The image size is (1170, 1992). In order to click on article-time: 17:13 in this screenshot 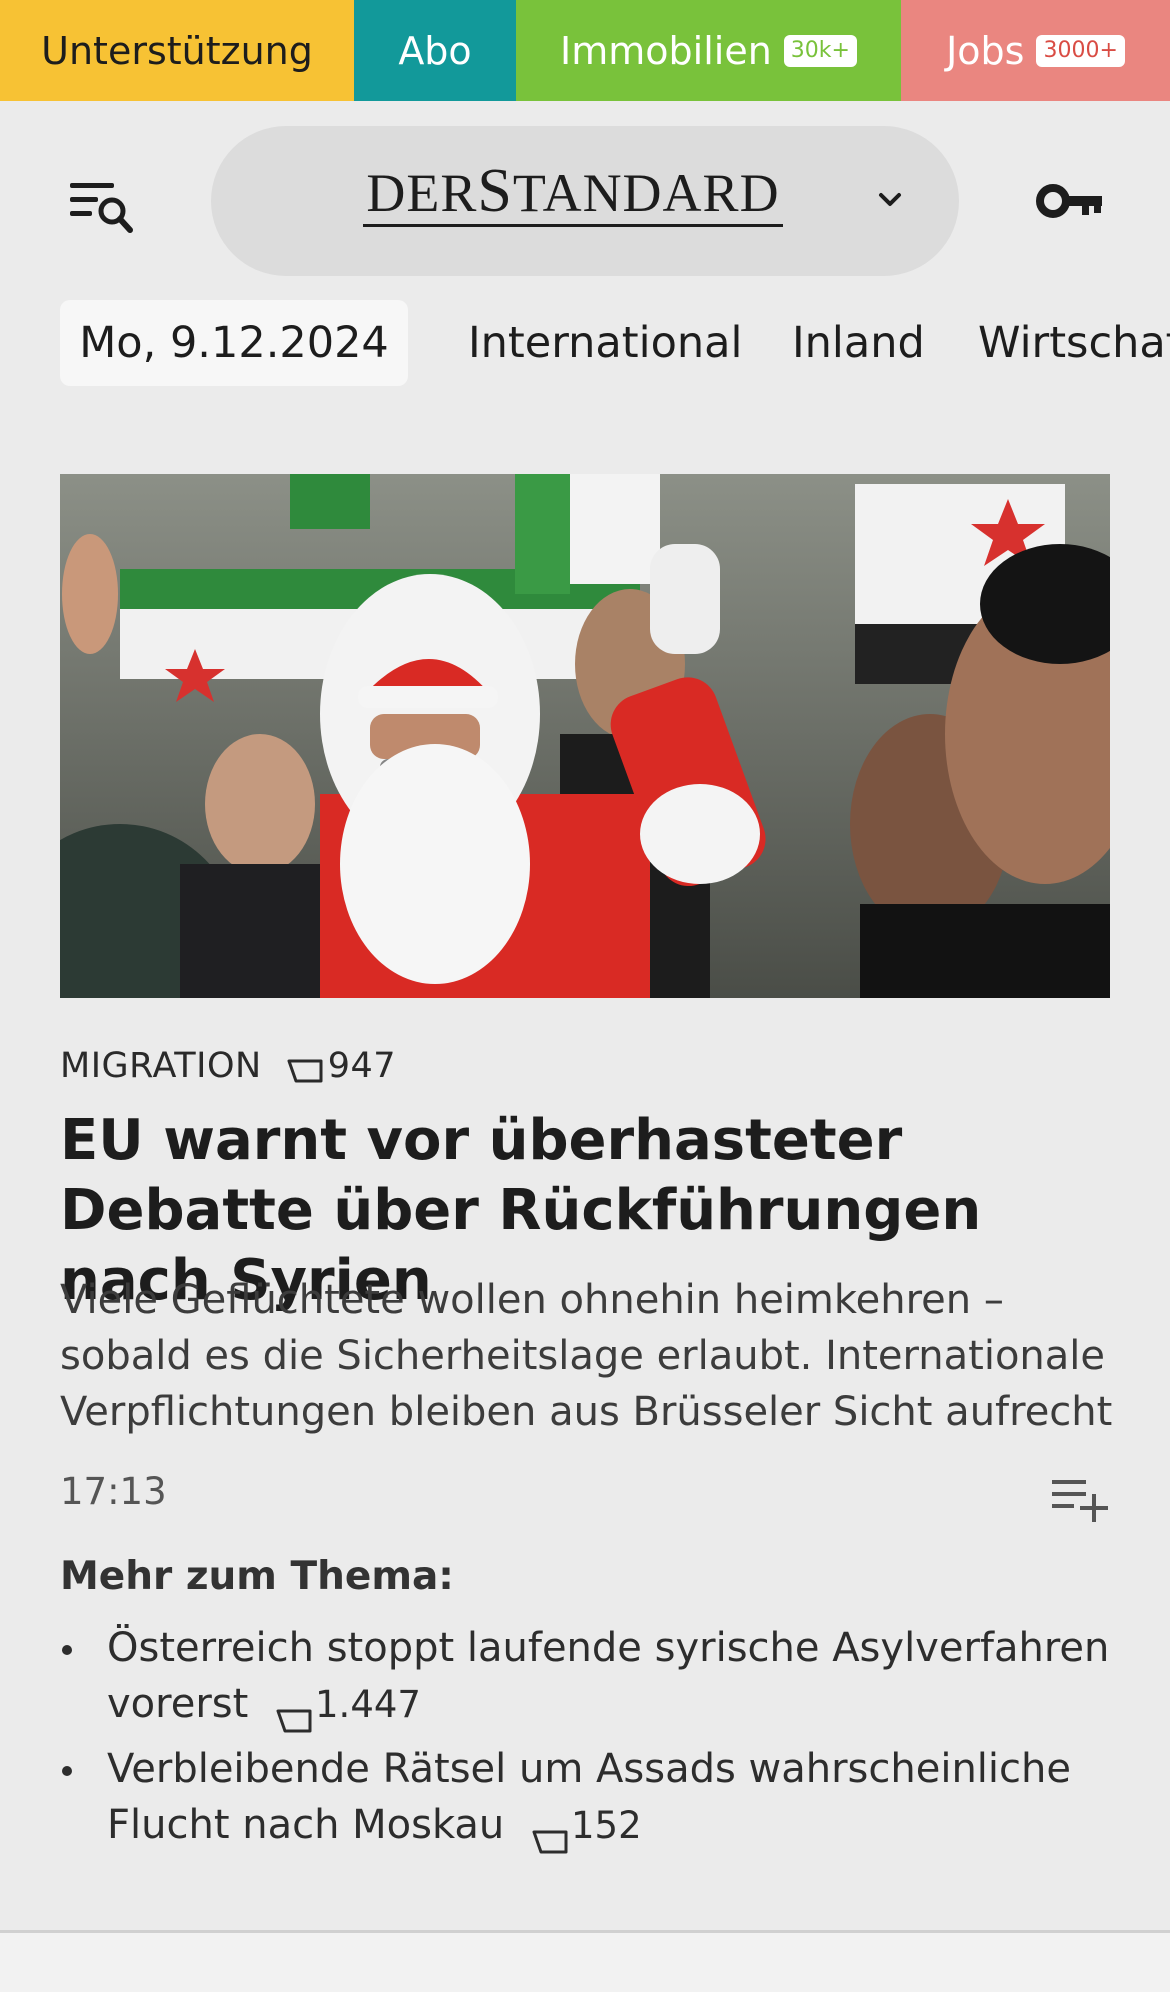, I will do `click(113, 1491)`.